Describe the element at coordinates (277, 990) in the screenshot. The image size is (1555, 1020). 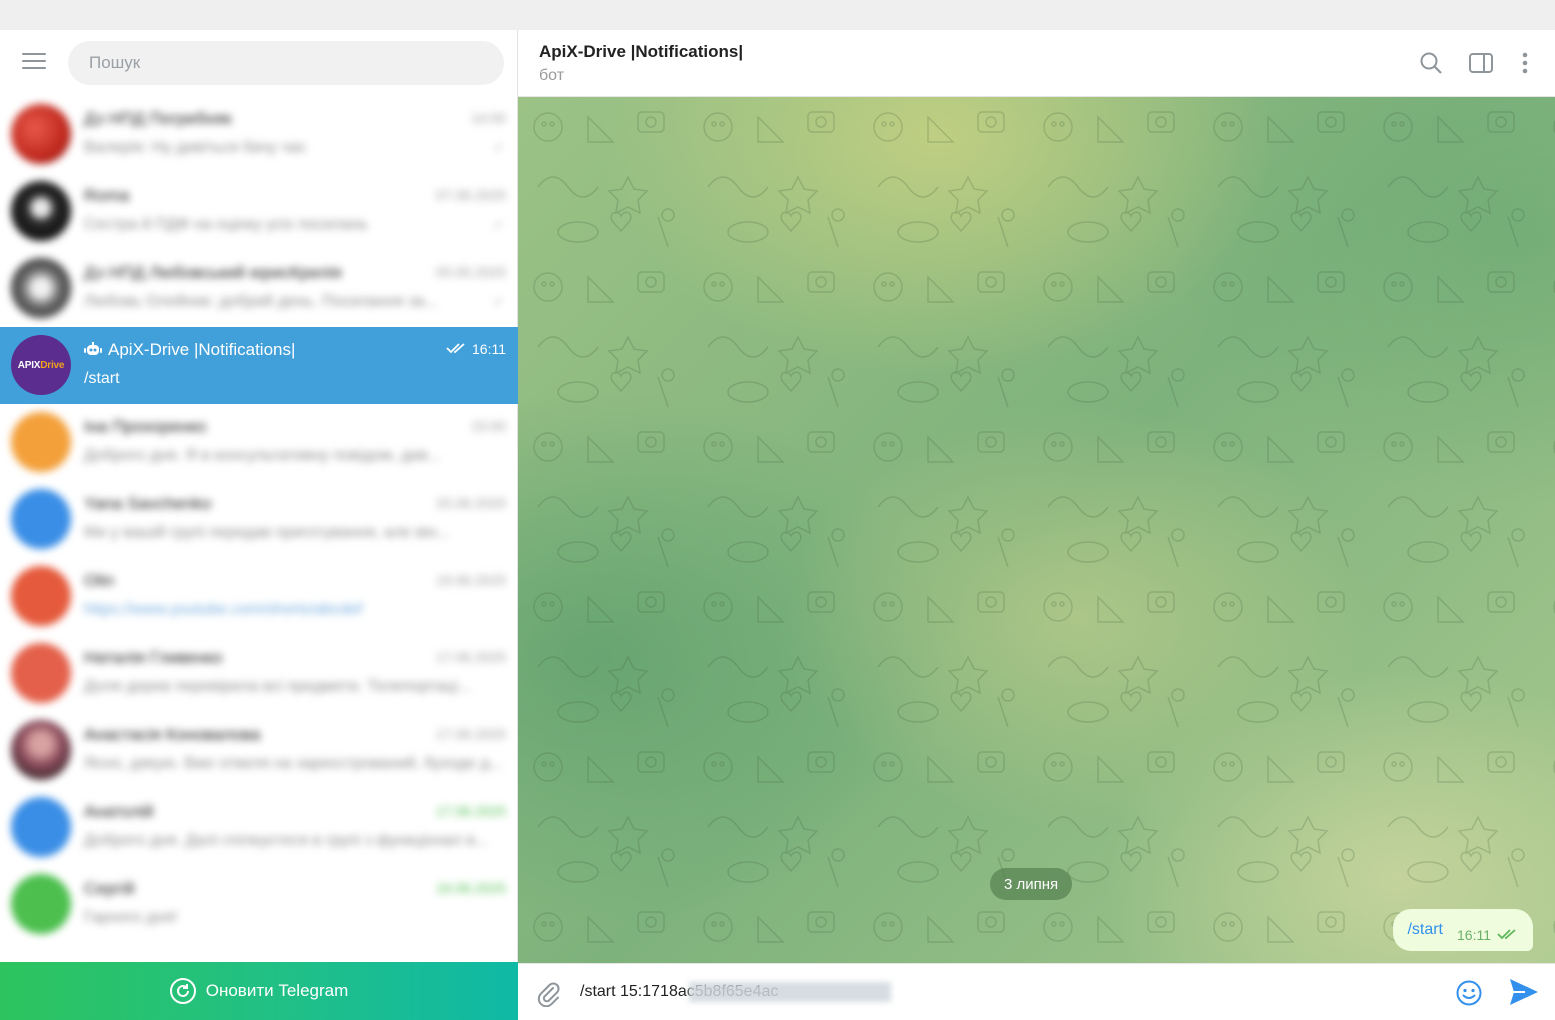
I see `update-label: Оновити Telegram` at that location.